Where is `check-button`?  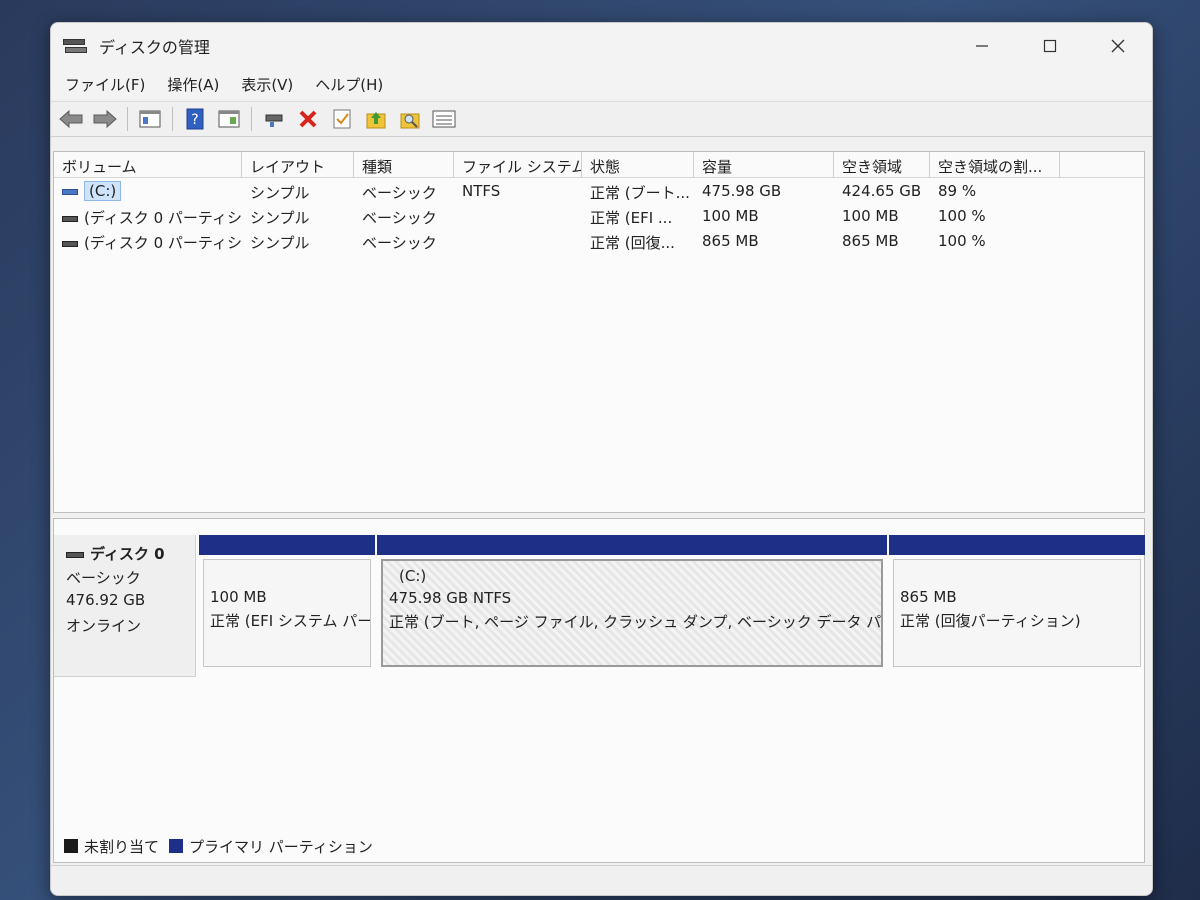 check-button is located at coordinates (342, 119).